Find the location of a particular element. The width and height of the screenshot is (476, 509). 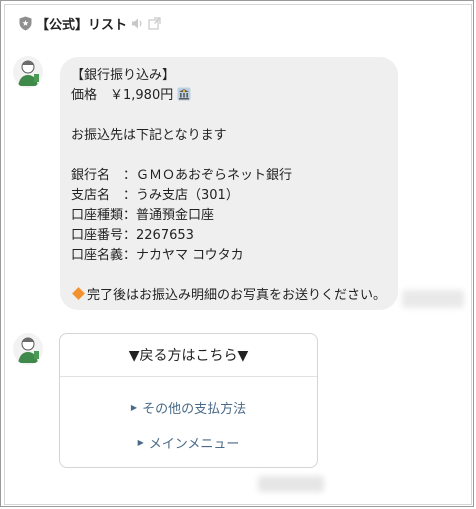

account-type: 口座種類：普通預金口座 is located at coordinates (143, 215).